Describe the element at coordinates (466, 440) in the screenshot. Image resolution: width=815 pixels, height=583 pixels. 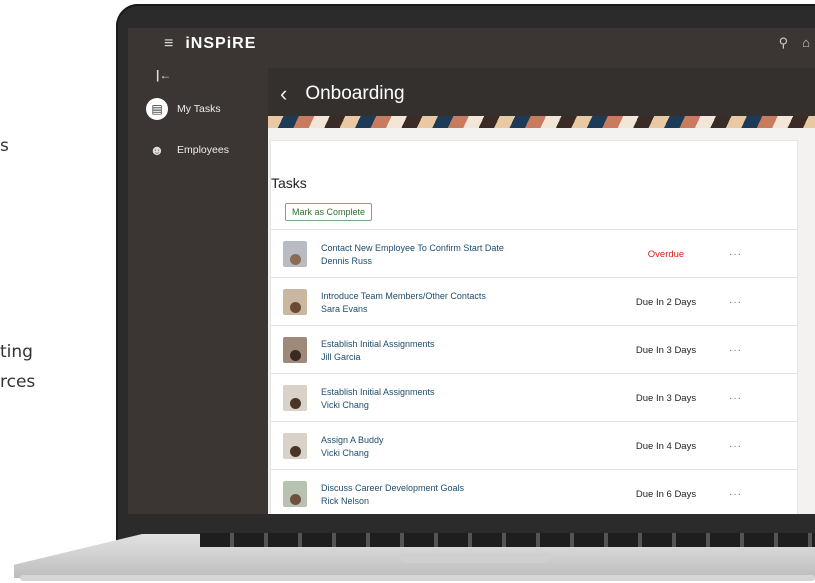
I see `task-link: Assign A Buddy` at that location.